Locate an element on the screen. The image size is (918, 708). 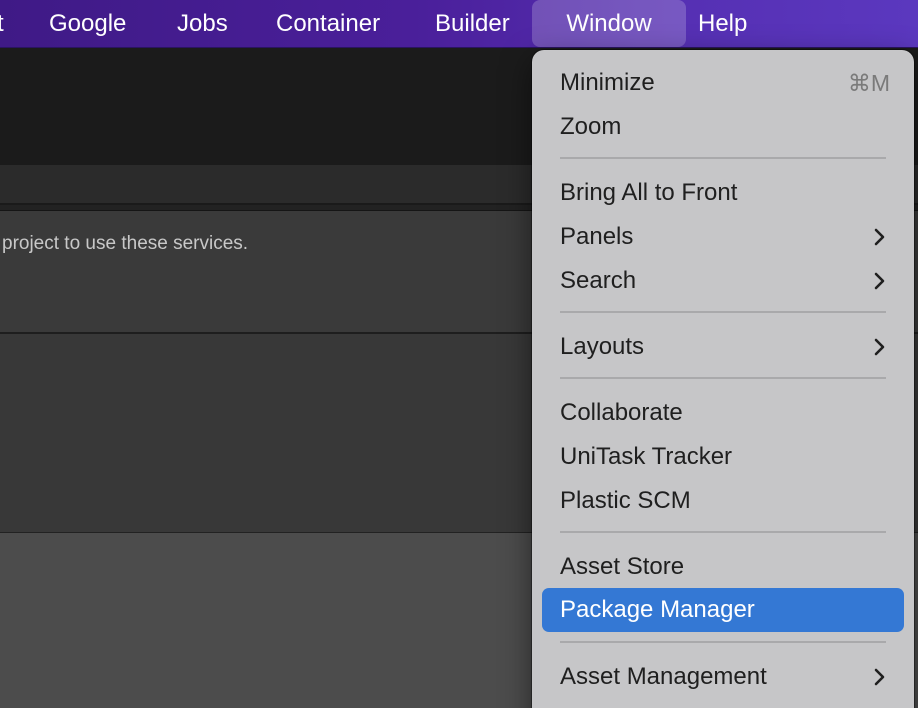
menu-item-asset-store: Asset Store is located at coordinates (723, 567).